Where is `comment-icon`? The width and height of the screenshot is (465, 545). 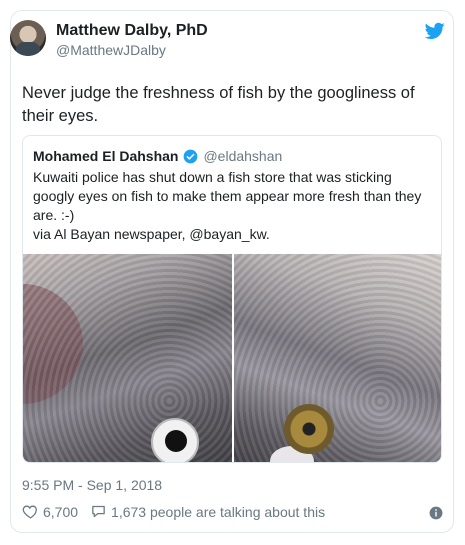
comment-icon is located at coordinates (98, 511).